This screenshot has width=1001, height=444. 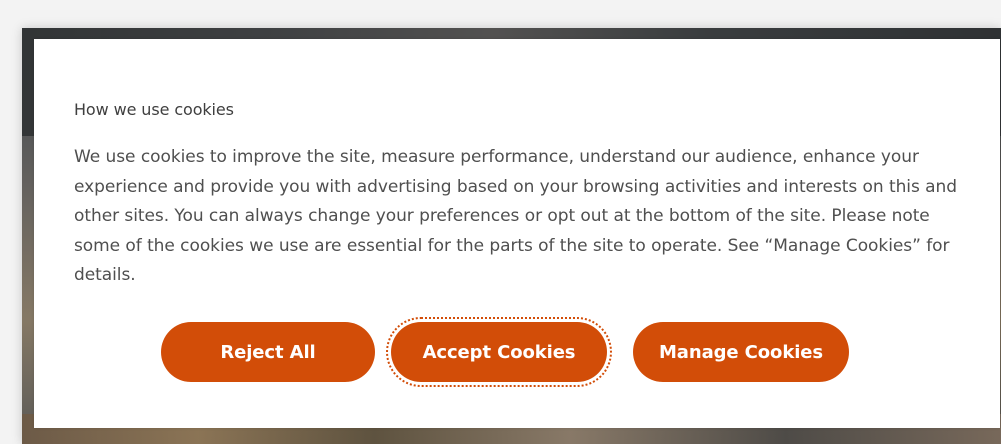 I want to click on manage-cookies-button: Manage Cookies, so click(x=741, y=352).